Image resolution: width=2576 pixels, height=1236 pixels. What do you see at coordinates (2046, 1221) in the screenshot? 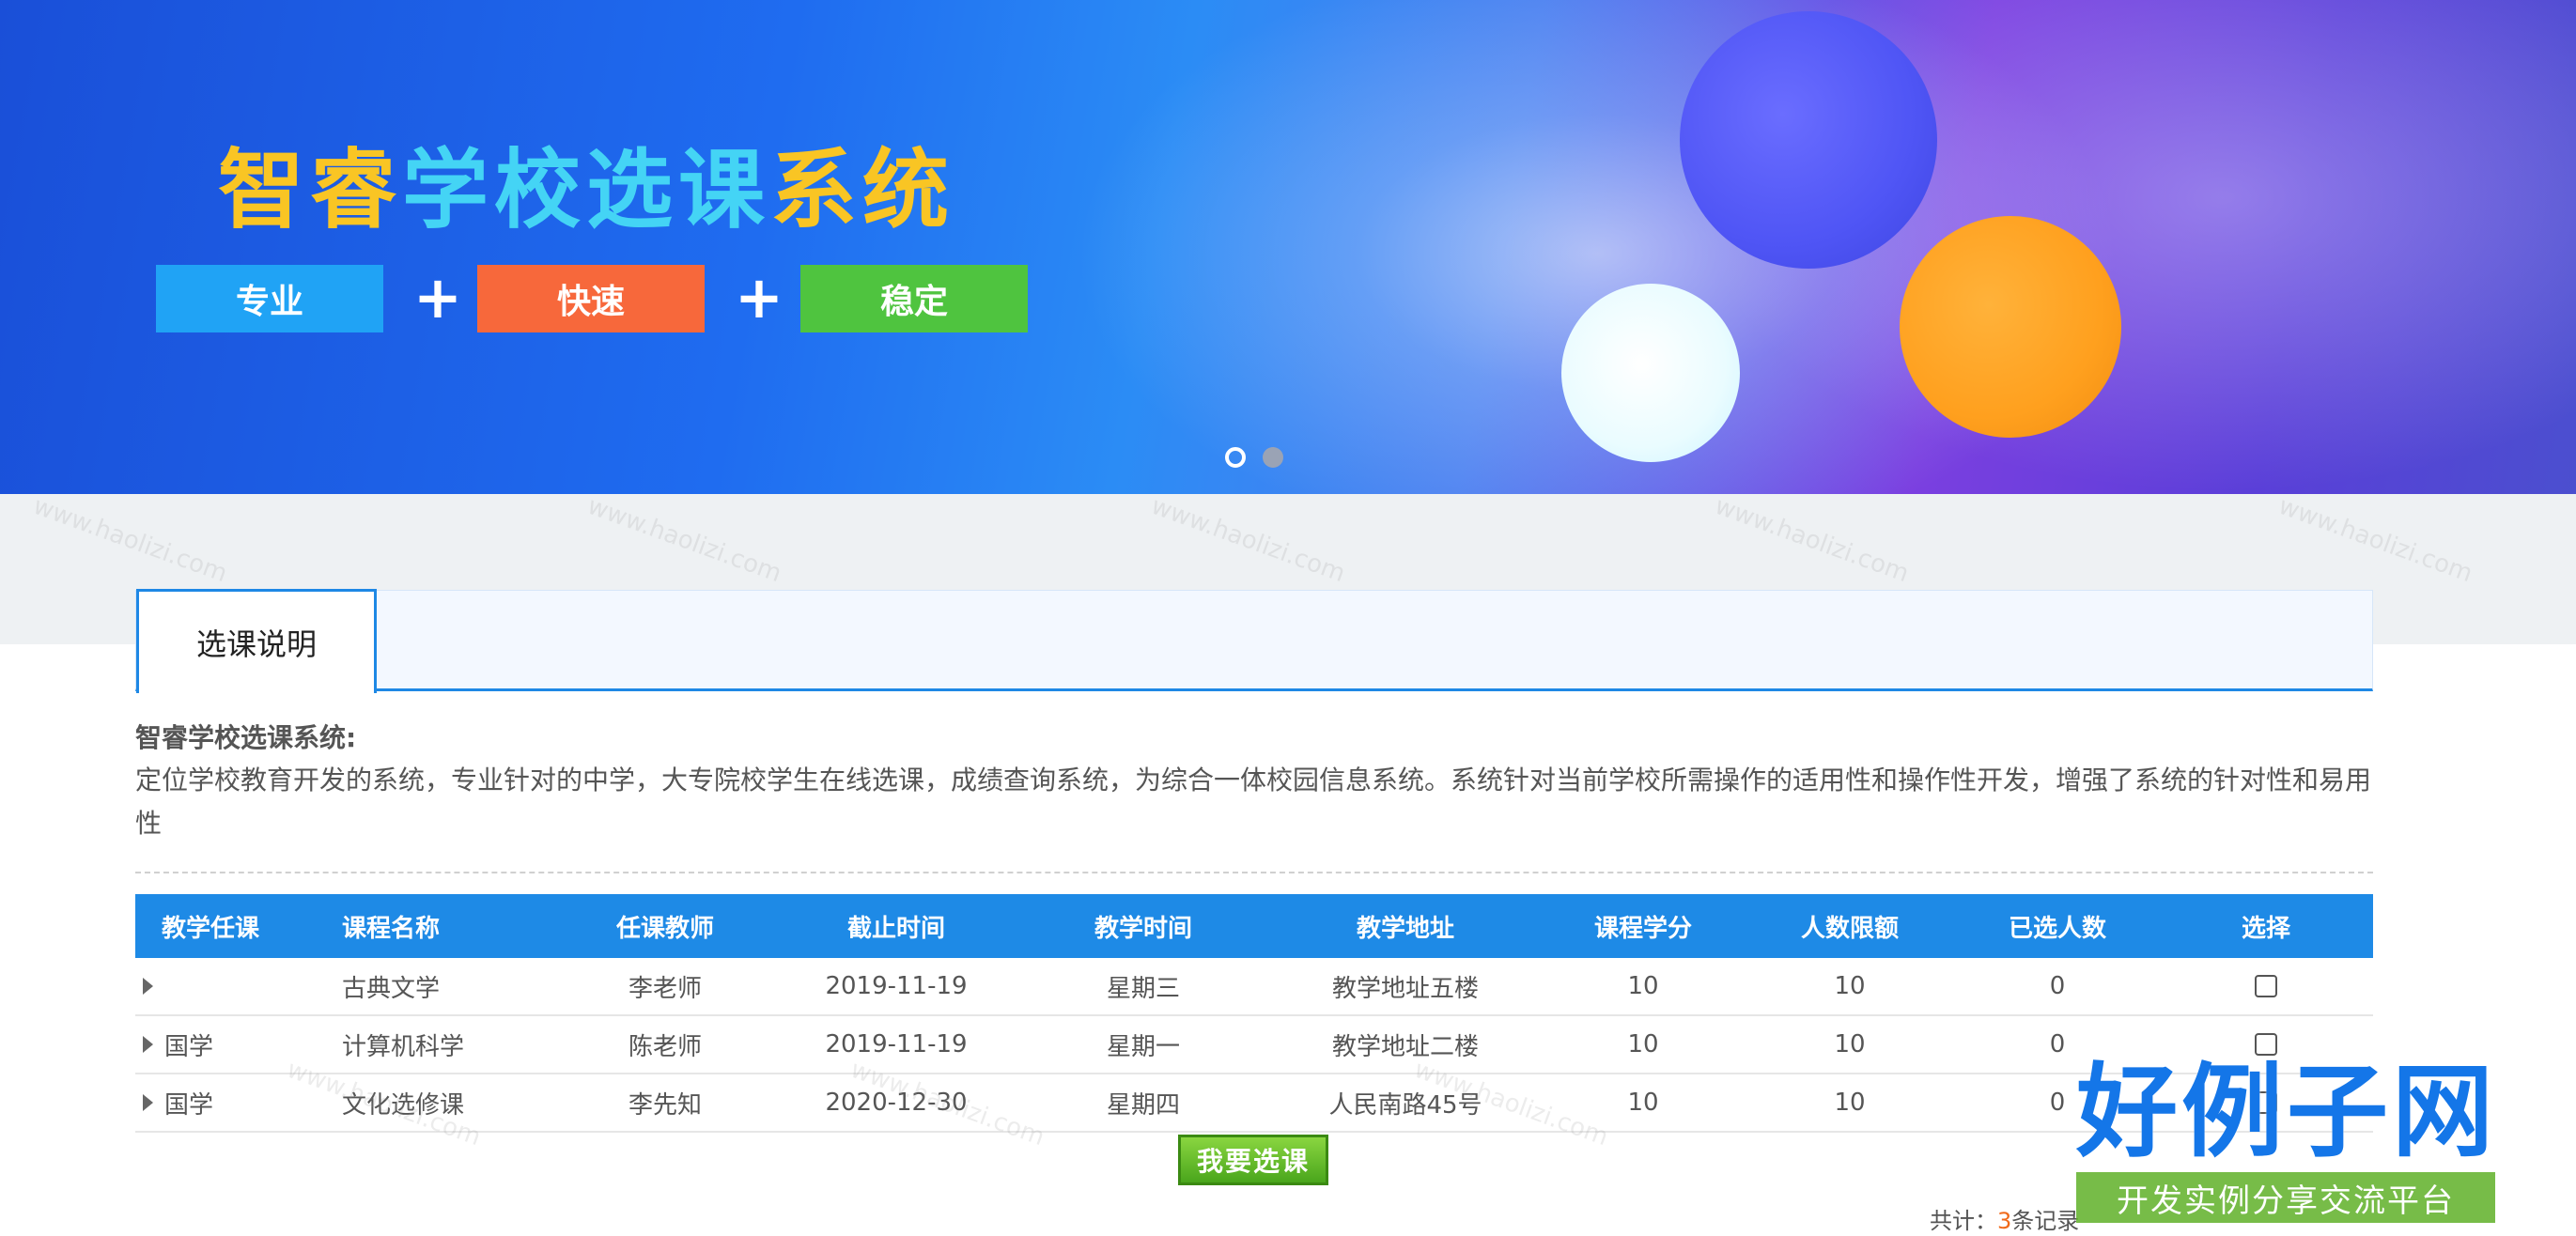
I see `total-suffix: 条记录` at bounding box center [2046, 1221].